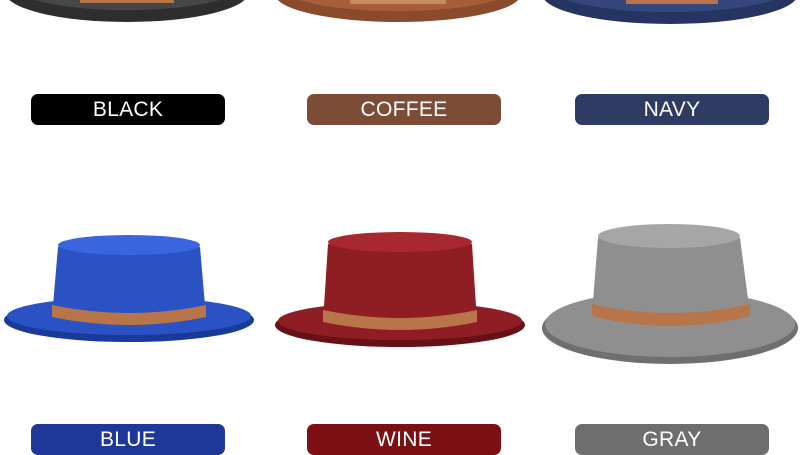  I want to click on color-label-coffee: COFFEE, so click(404, 109).